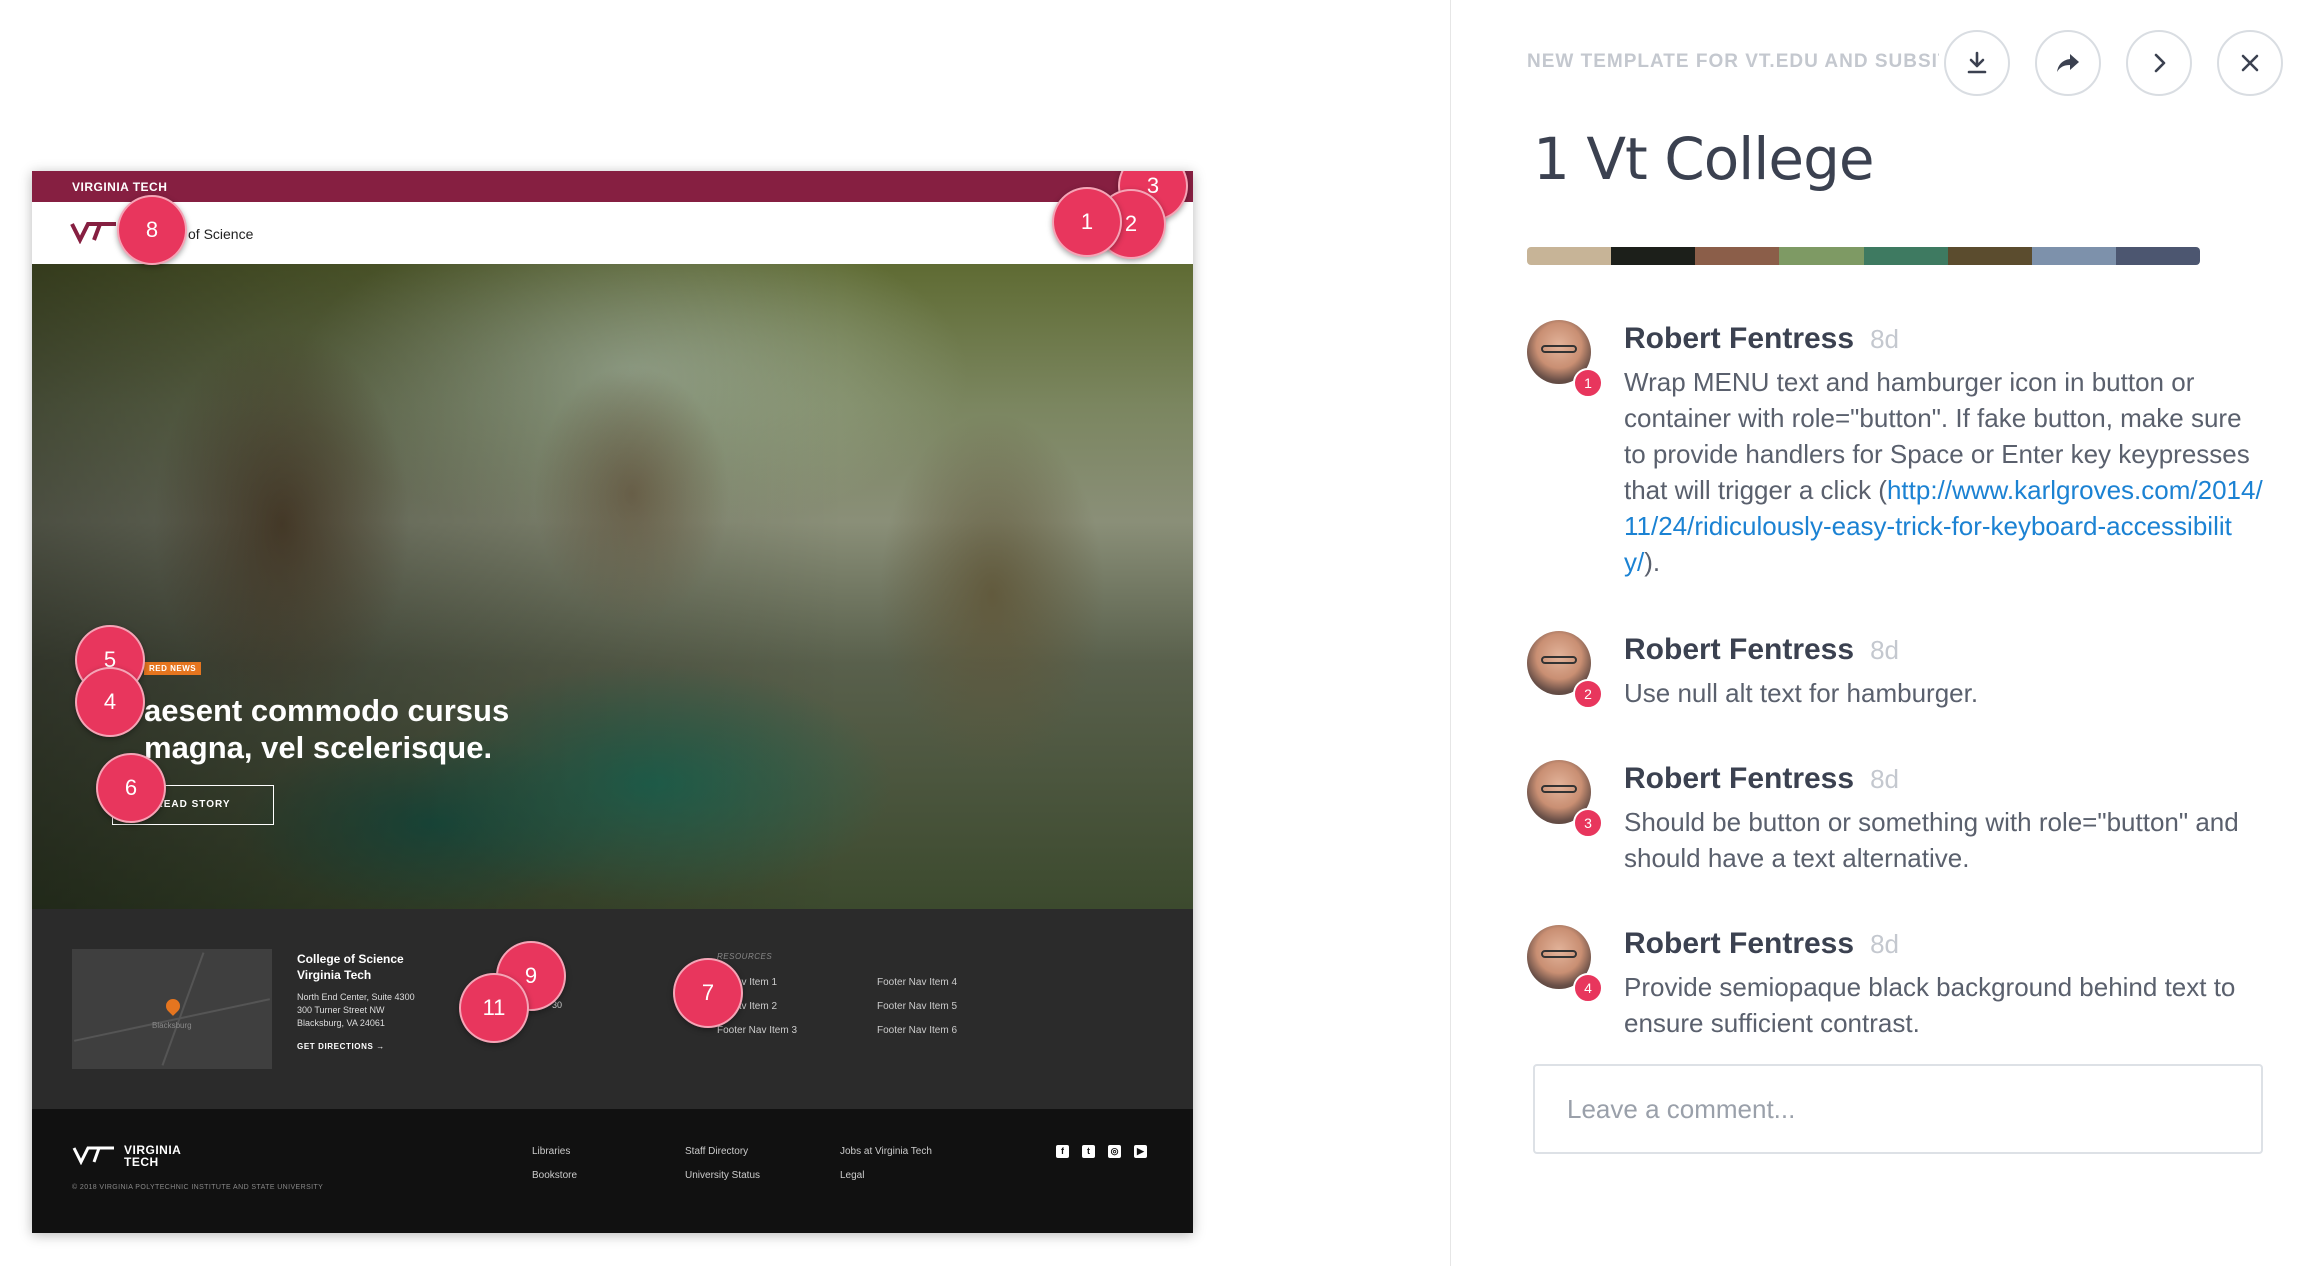 Image resolution: width=2306 pixels, height=1266 pixels. What do you see at coordinates (708, 993) in the screenshot?
I see `annotation-marker-7: 7` at bounding box center [708, 993].